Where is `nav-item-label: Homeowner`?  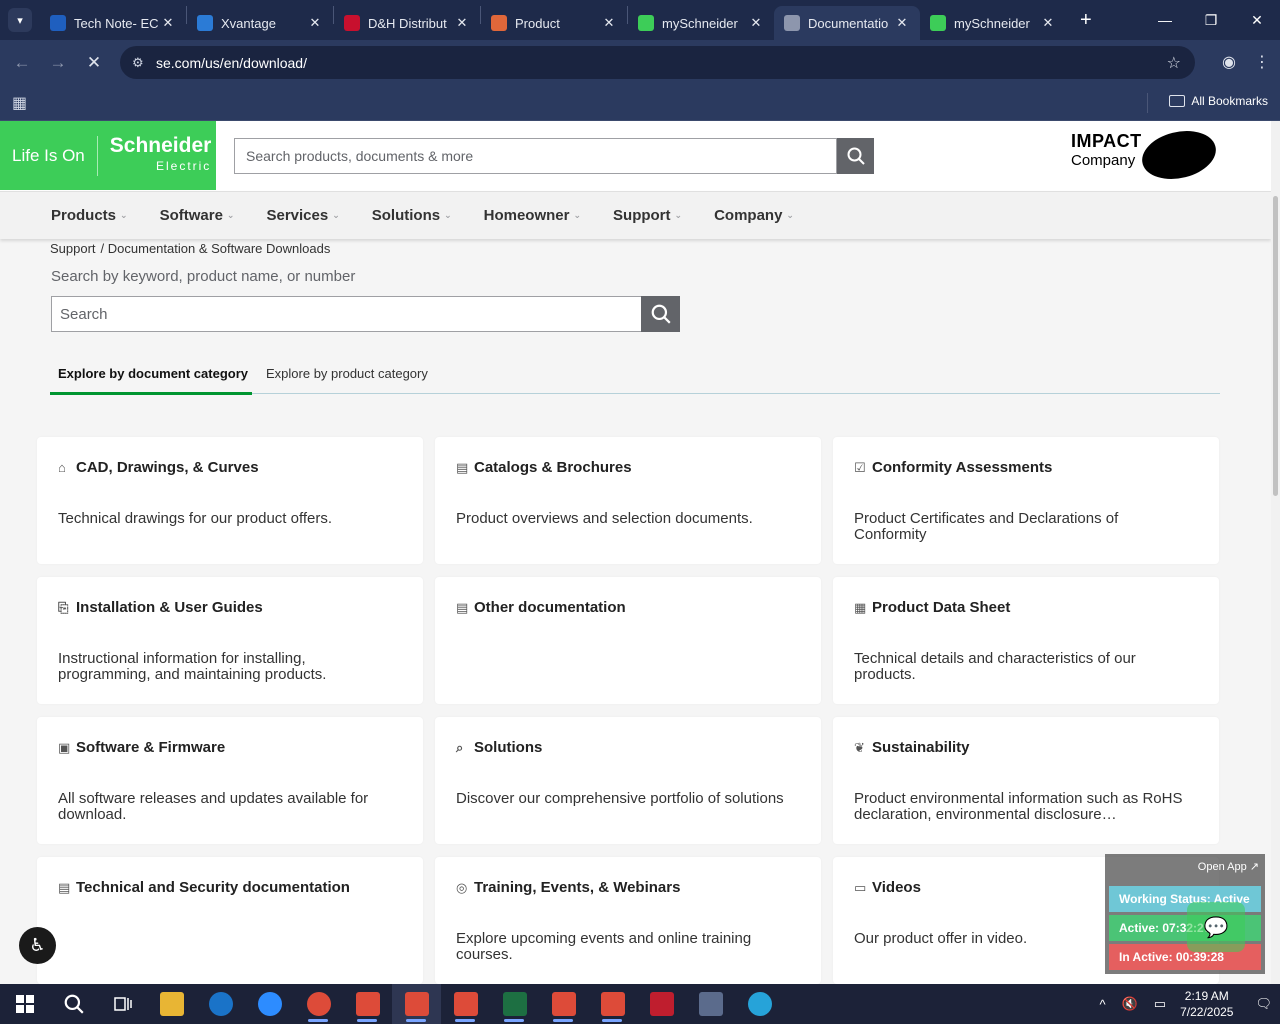 nav-item-label: Homeowner is located at coordinates (526, 215).